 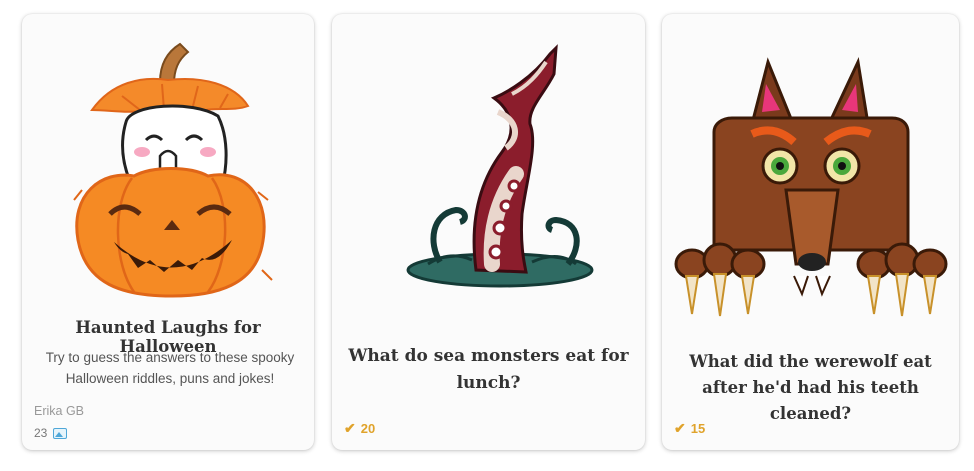 What do you see at coordinates (500, 166) in the screenshot?
I see `tentacle-icon` at bounding box center [500, 166].